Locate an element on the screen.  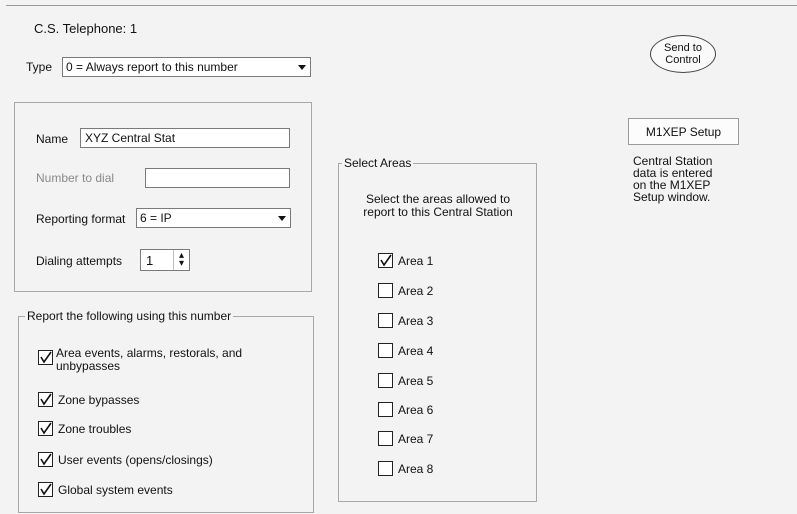
area-8-label: Area 8 is located at coordinates (416, 469).